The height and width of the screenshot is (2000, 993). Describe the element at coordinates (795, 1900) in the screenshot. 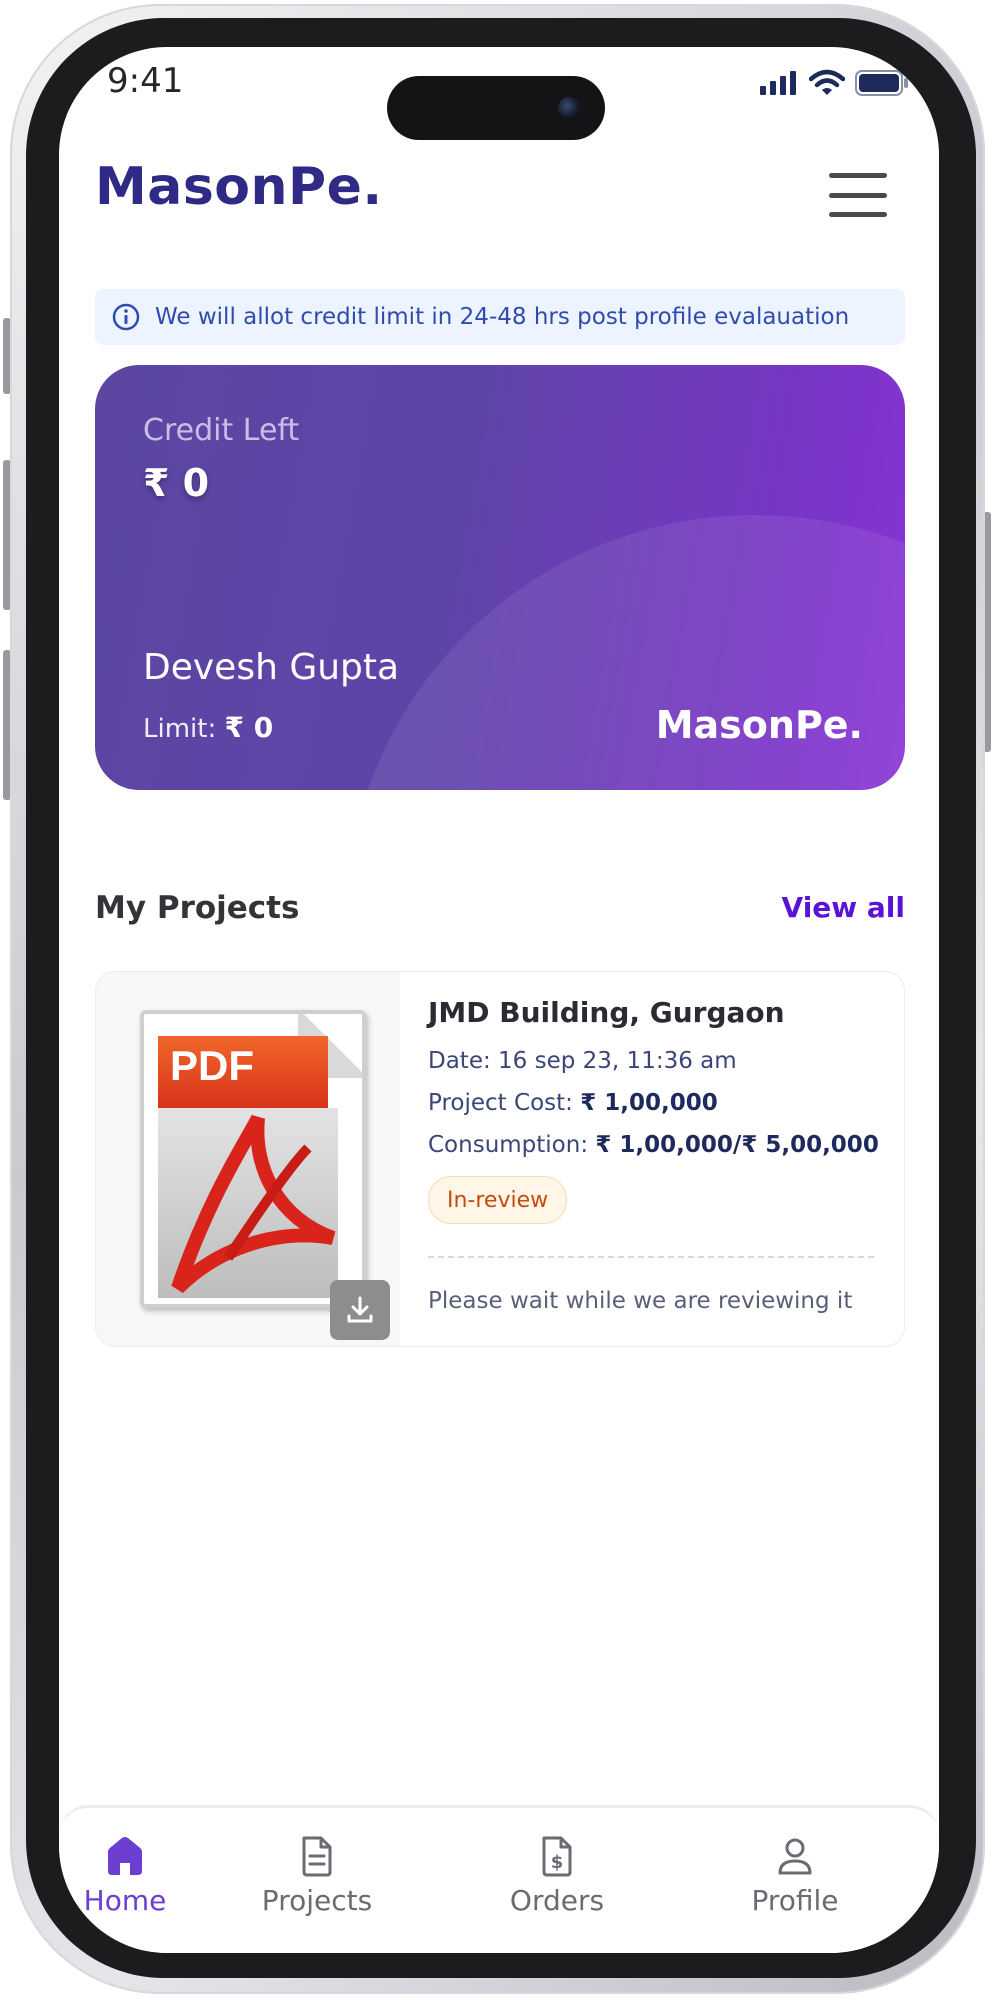

I see `nav-label-profile: Profile` at that location.